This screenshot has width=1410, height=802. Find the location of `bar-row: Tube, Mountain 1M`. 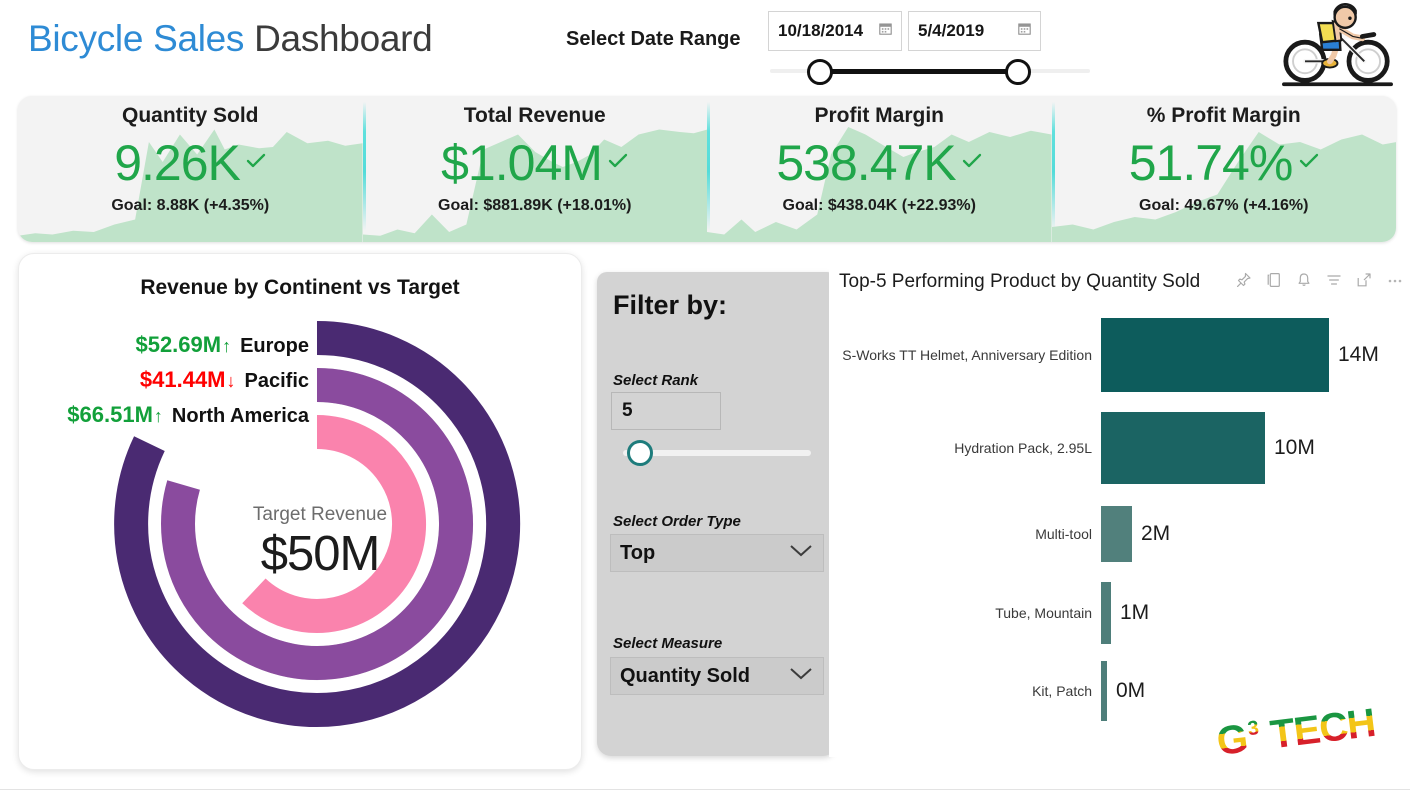

bar-row: Tube, Mountain 1M is located at coordinates (1116, 613).